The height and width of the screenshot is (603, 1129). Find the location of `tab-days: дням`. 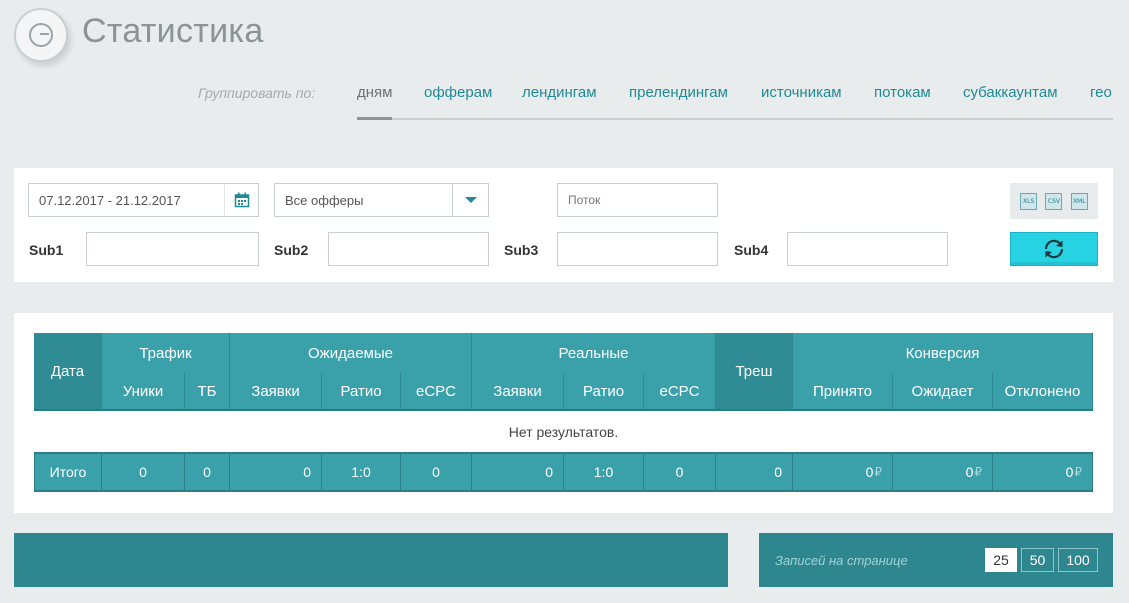

tab-days: дням is located at coordinates (375, 102).